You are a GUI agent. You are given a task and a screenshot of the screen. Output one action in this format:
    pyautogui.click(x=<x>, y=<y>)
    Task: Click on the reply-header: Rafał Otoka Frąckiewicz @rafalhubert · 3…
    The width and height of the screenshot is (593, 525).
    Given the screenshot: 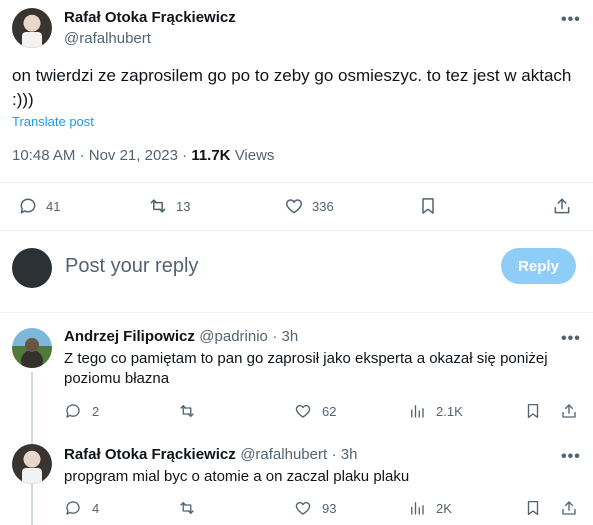 What is the action you would take?
    pyautogui.click(x=210, y=455)
    